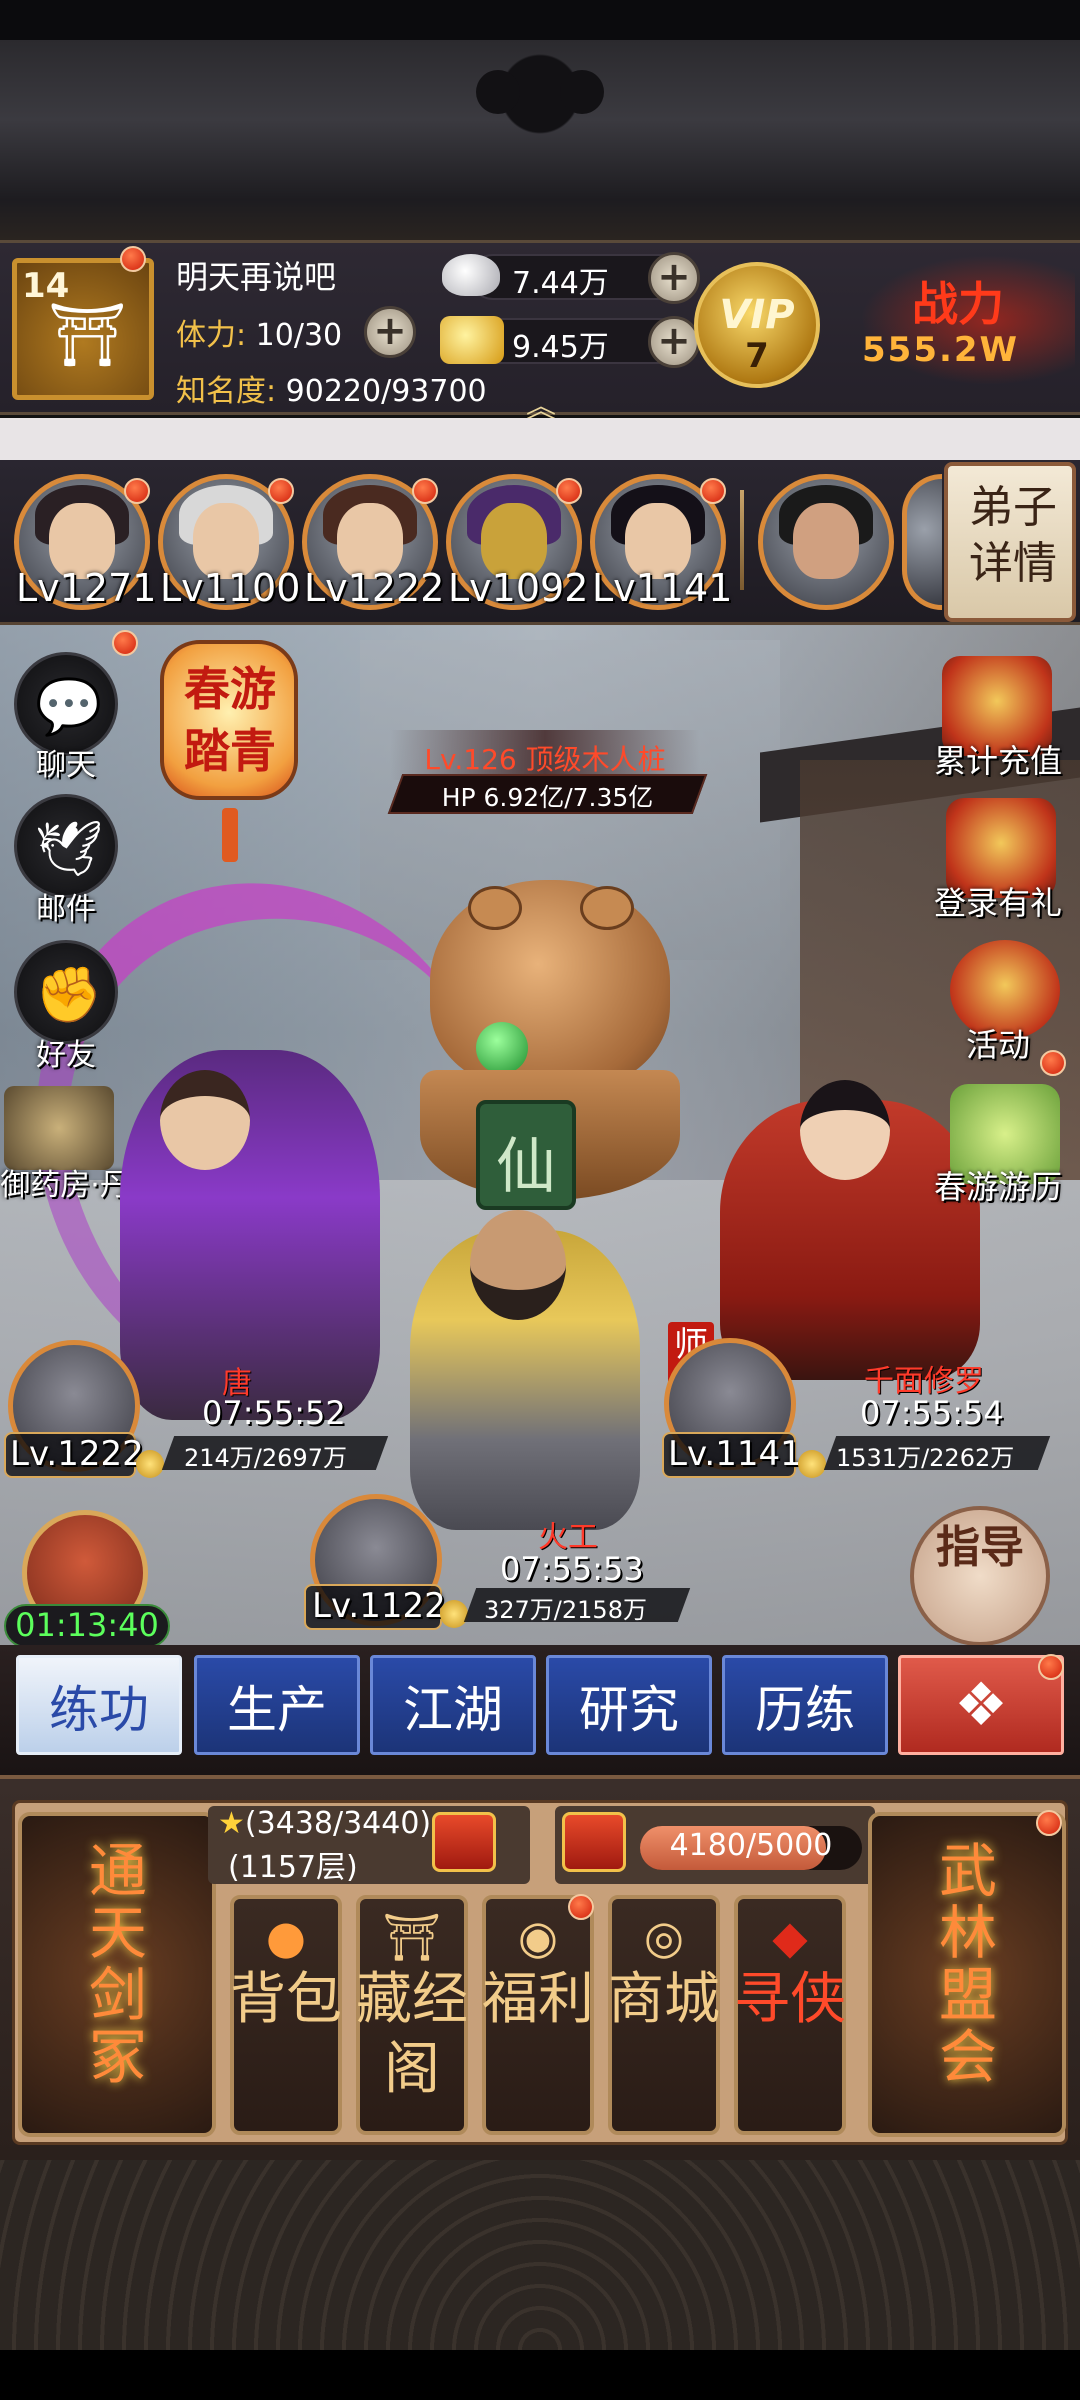  What do you see at coordinates (997, 761) in the screenshot?
I see `recharge-label: 累计充值` at bounding box center [997, 761].